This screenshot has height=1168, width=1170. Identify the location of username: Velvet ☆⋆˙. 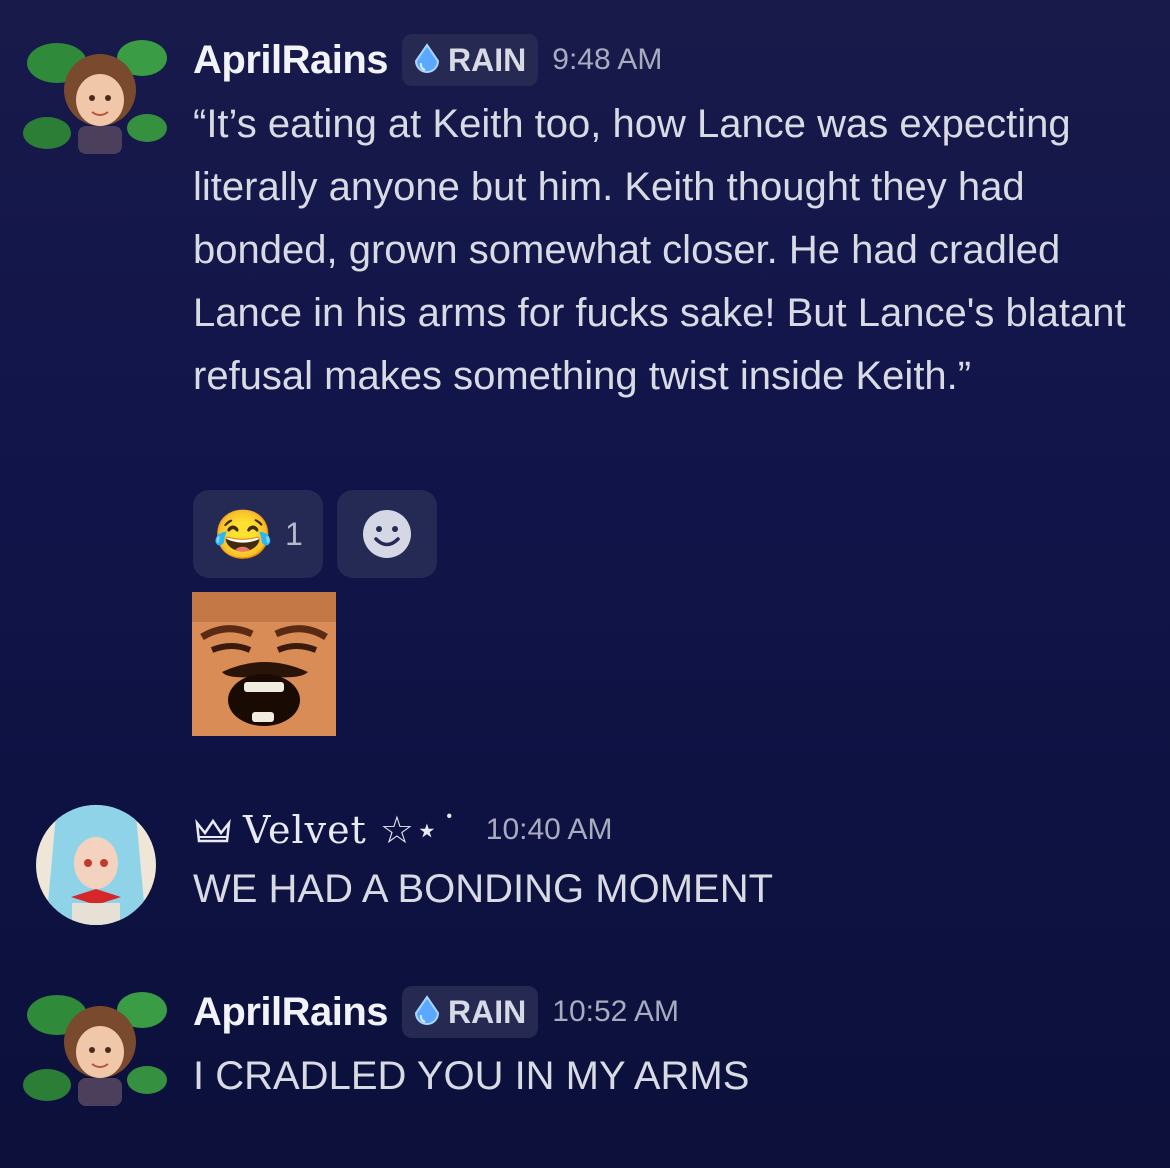
(351, 830).